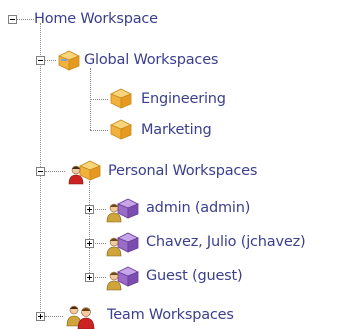 The image size is (346, 329). What do you see at coordinates (89, 277) in the screenshot?
I see `expand-toggle-guest` at bounding box center [89, 277].